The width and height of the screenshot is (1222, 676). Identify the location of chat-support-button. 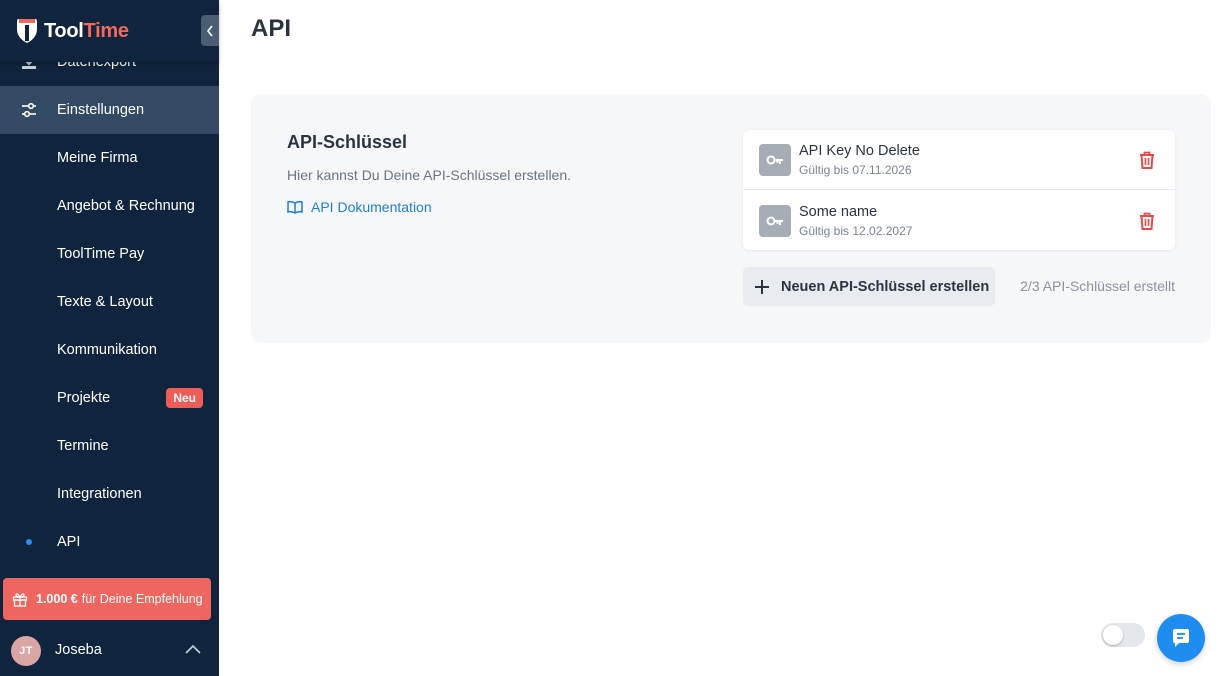
(1181, 638).